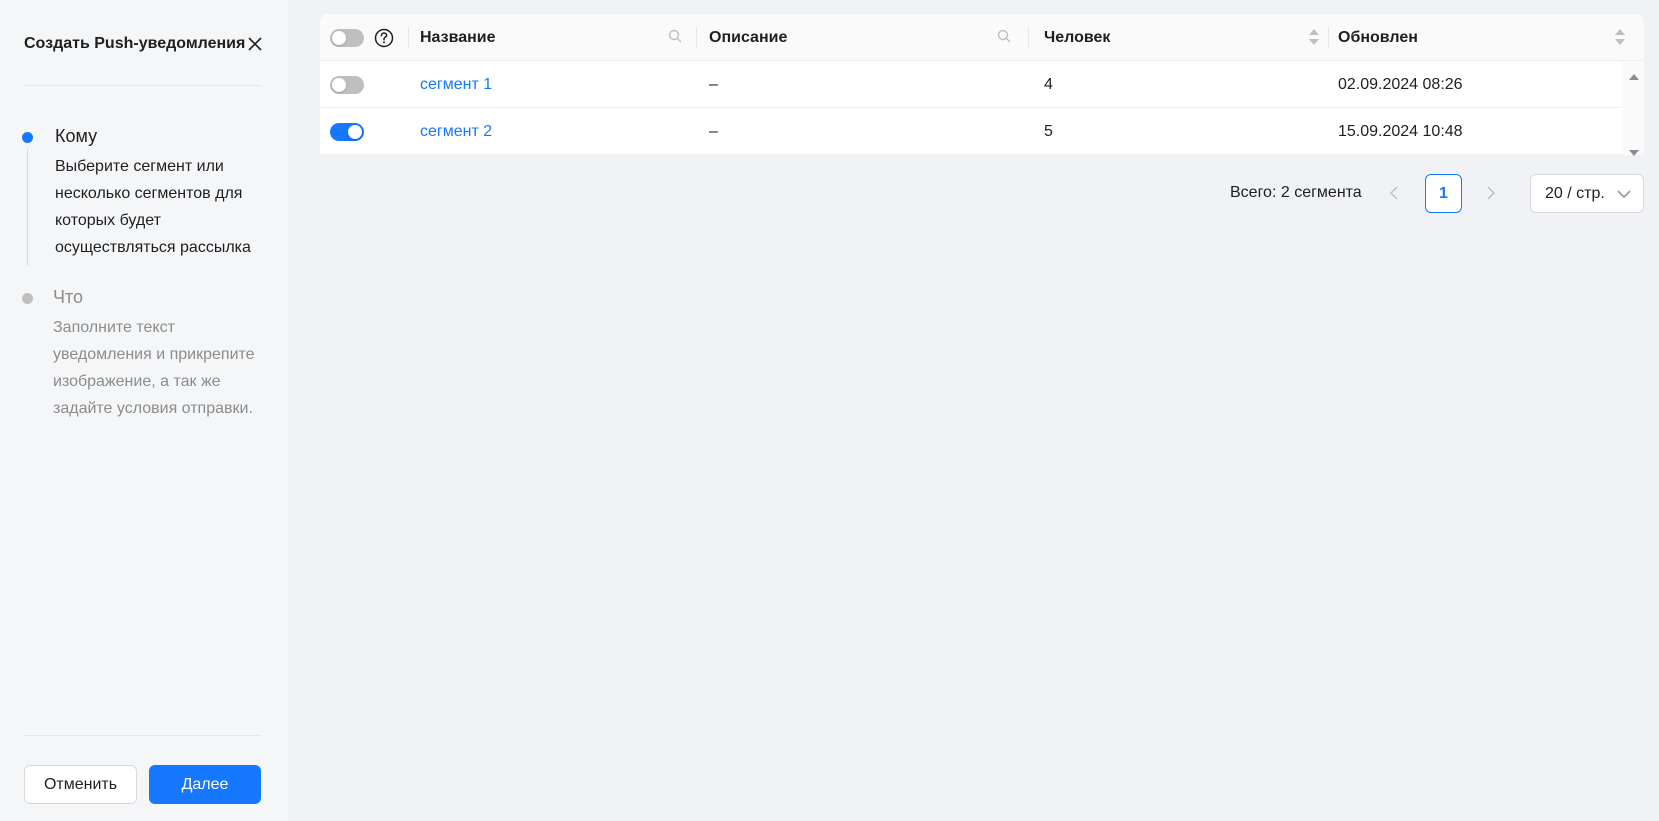 This screenshot has height=821, width=1659. Describe the element at coordinates (1394, 193) in the screenshot. I see `prev-page-icon` at that location.